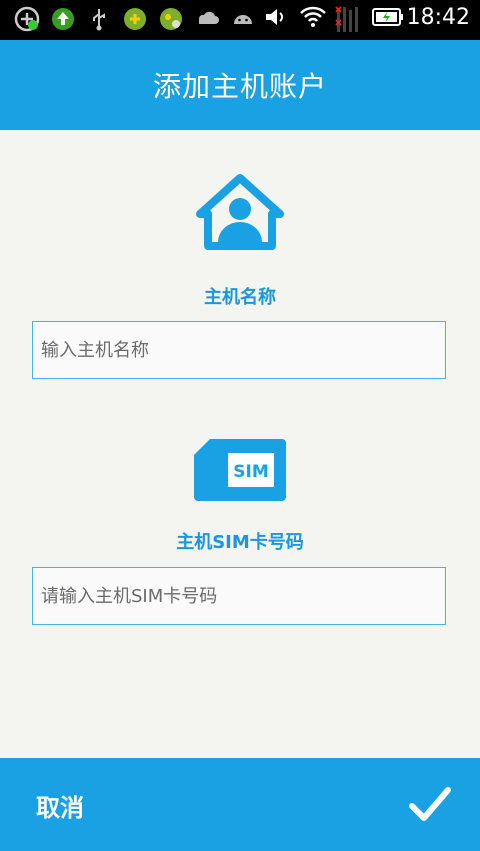 The width and height of the screenshot is (480, 851). I want to click on cancel-button: 取消, so click(60, 805).